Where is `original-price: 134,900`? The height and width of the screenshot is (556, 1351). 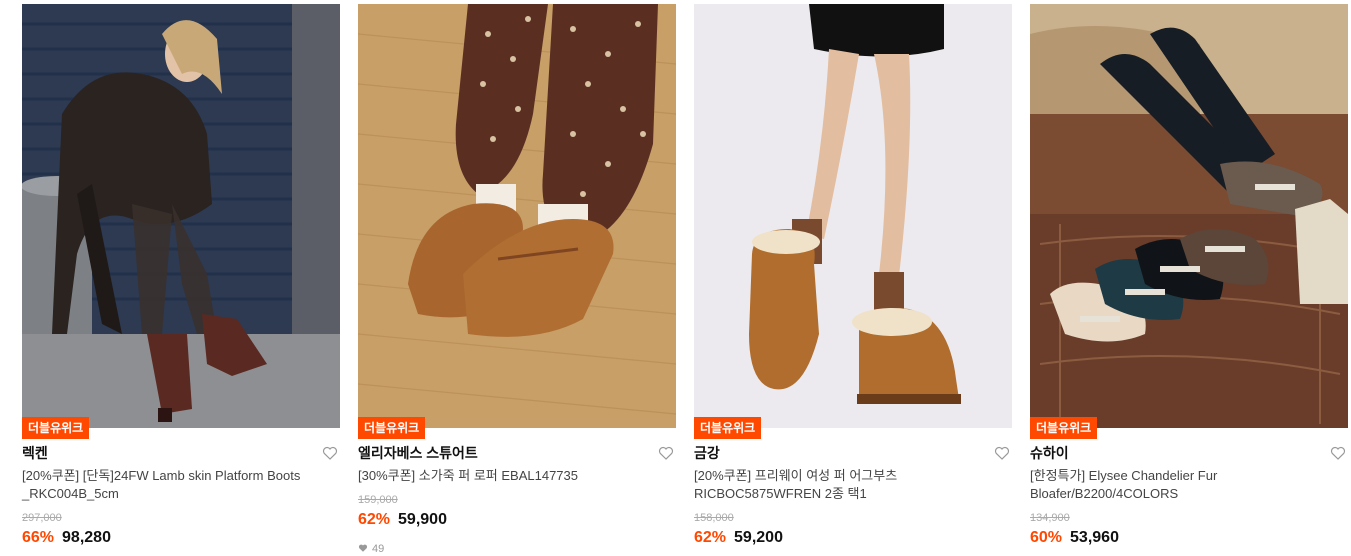 original-price: 134,900 is located at coordinates (1050, 518).